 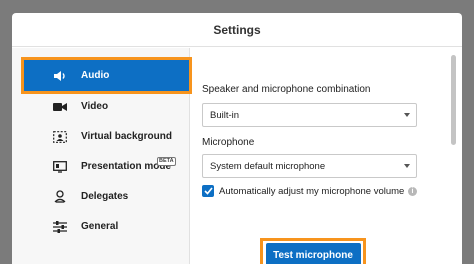 What do you see at coordinates (313, 253) in the screenshot?
I see `test-microphone-button: Test microphone` at bounding box center [313, 253].